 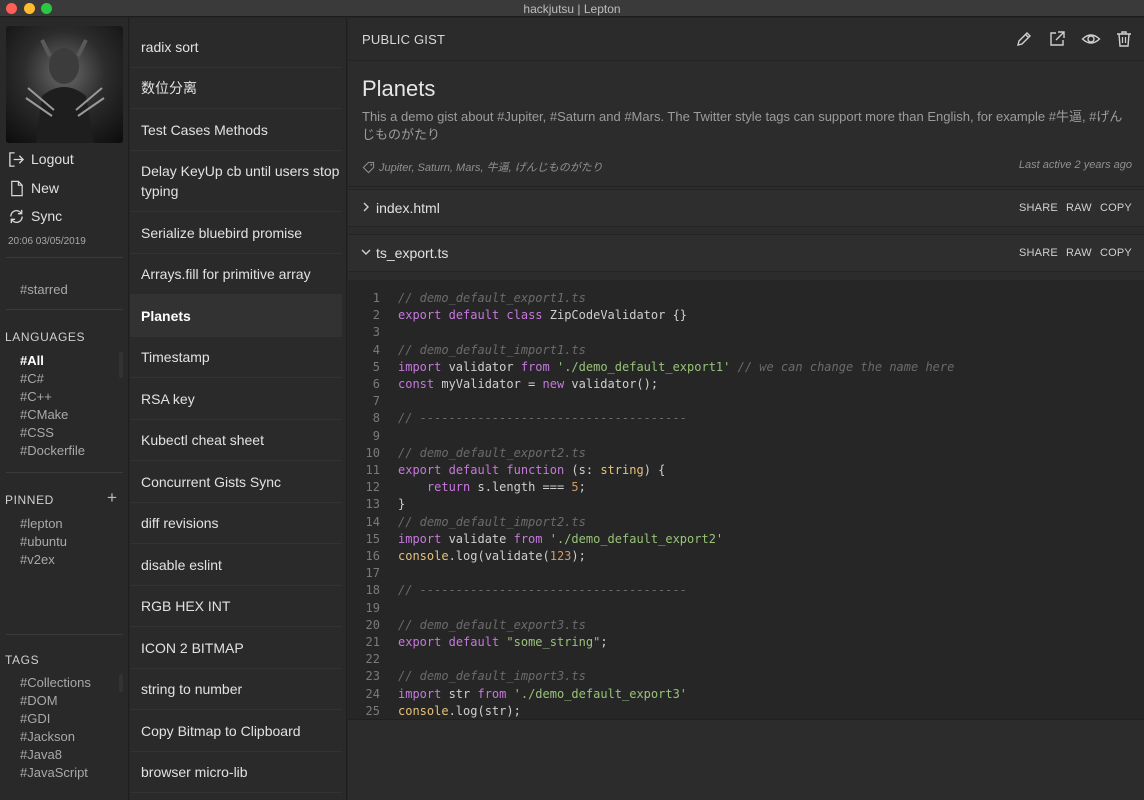 I want to click on gist-list-item: RSA key, so click(x=236, y=399).